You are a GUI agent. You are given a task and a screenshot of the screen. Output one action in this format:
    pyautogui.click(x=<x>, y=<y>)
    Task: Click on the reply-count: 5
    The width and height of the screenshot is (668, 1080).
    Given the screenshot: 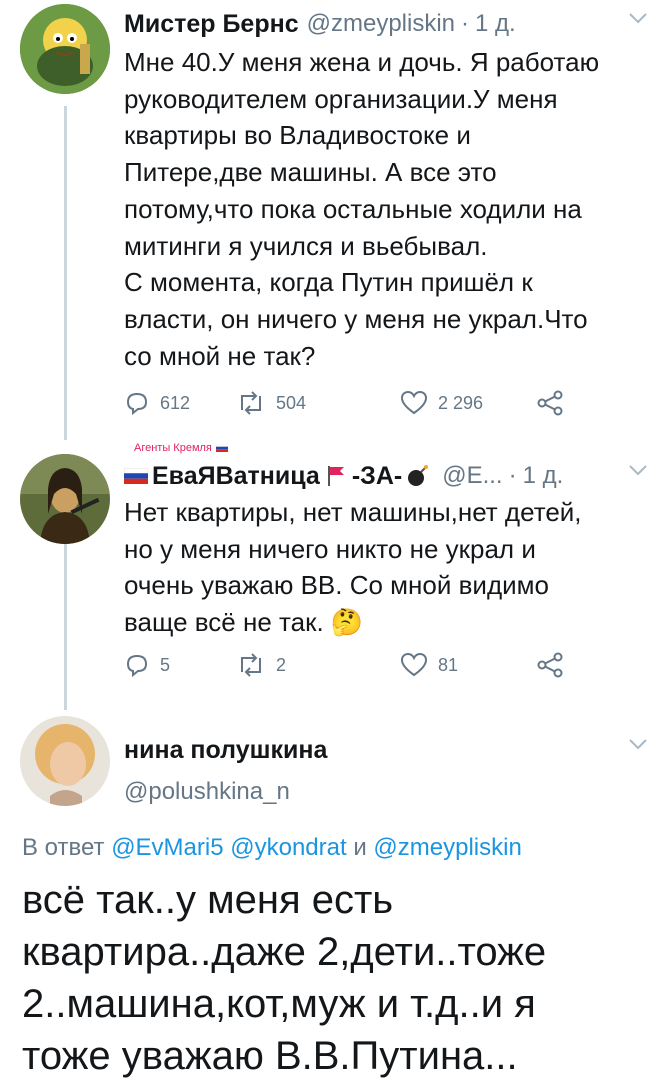 What is the action you would take?
    pyautogui.click(x=165, y=664)
    